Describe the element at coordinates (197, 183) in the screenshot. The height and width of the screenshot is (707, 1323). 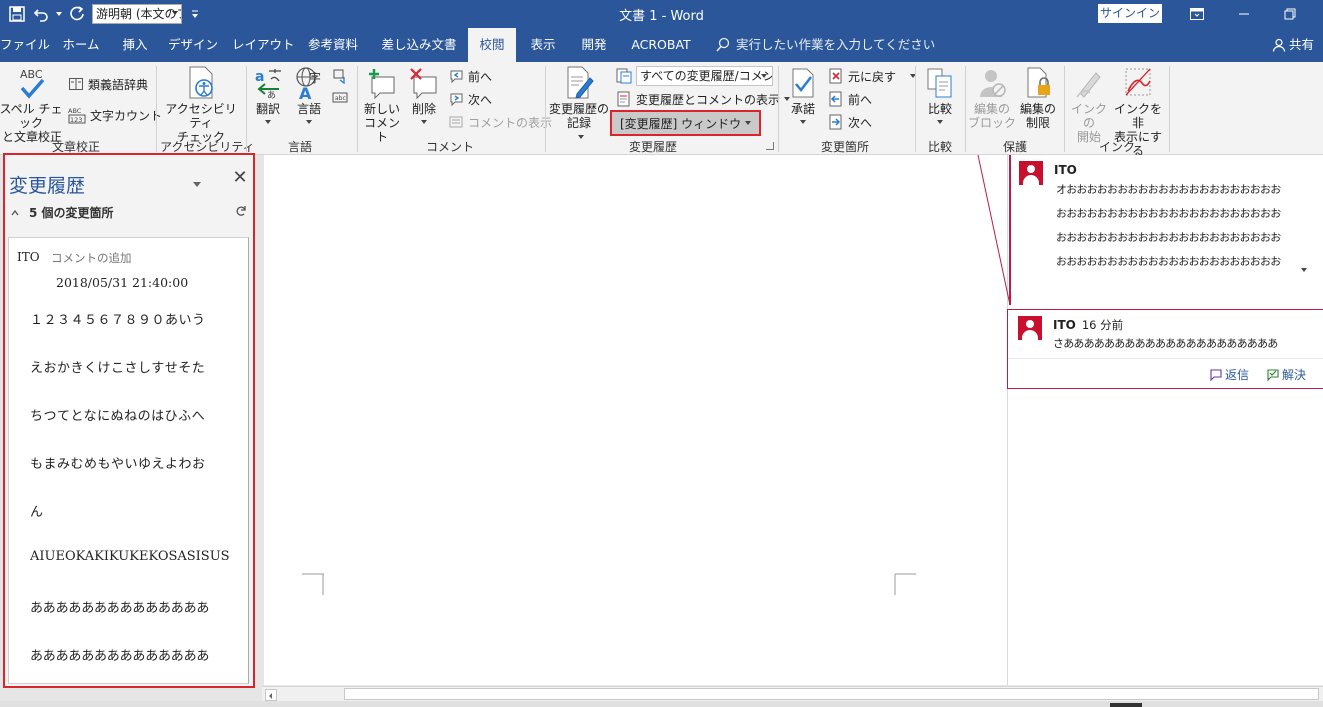
I see `pane-options-dropdown-icon` at that location.